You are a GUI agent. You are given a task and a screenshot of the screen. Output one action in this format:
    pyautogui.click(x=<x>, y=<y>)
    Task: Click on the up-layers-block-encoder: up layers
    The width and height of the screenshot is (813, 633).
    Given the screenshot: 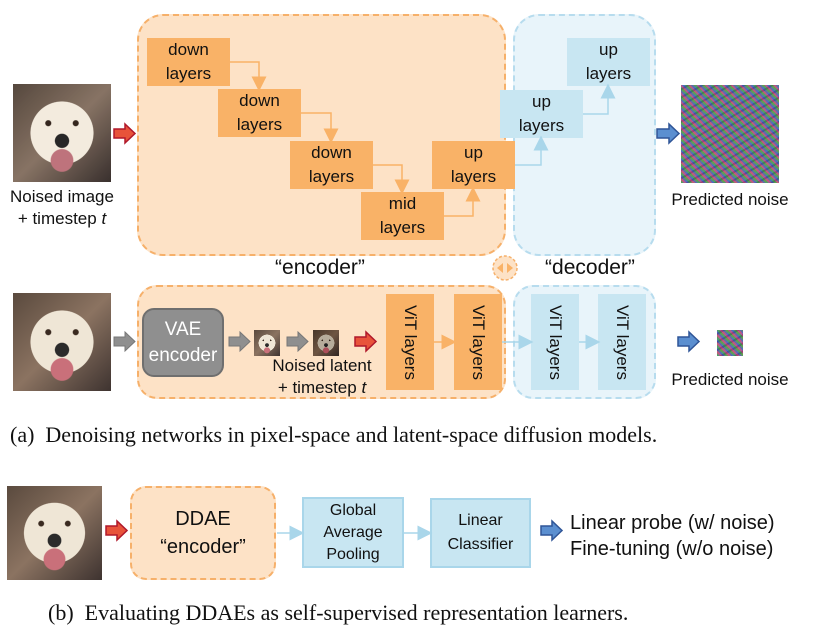 What is the action you would take?
    pyautogui.click(x=473, y=165)
    